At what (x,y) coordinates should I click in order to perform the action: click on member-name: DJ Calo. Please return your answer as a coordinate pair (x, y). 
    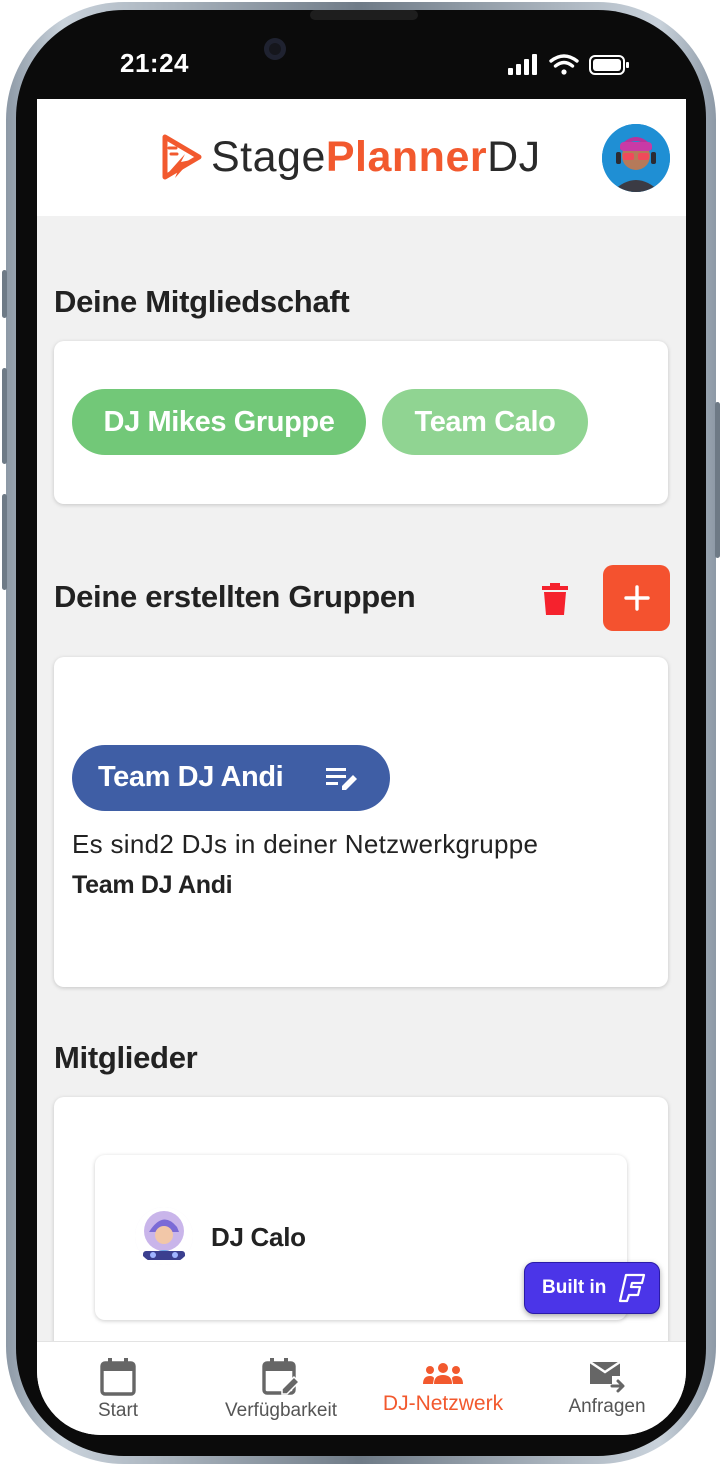
    Looking at the image, I should click on (258, 1237).